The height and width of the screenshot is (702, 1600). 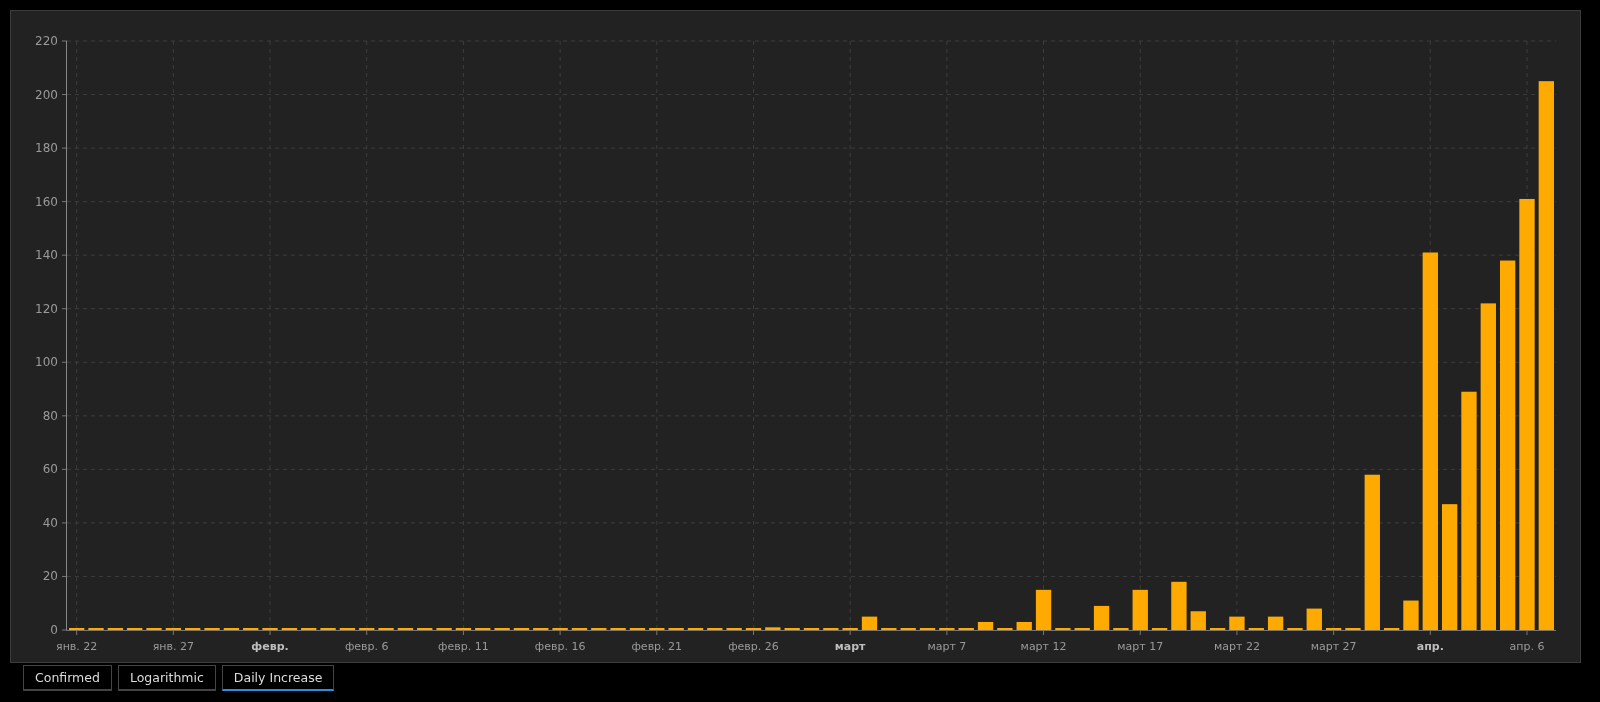 I want to click on tick-label: март 7, so click(x=947, y=646).